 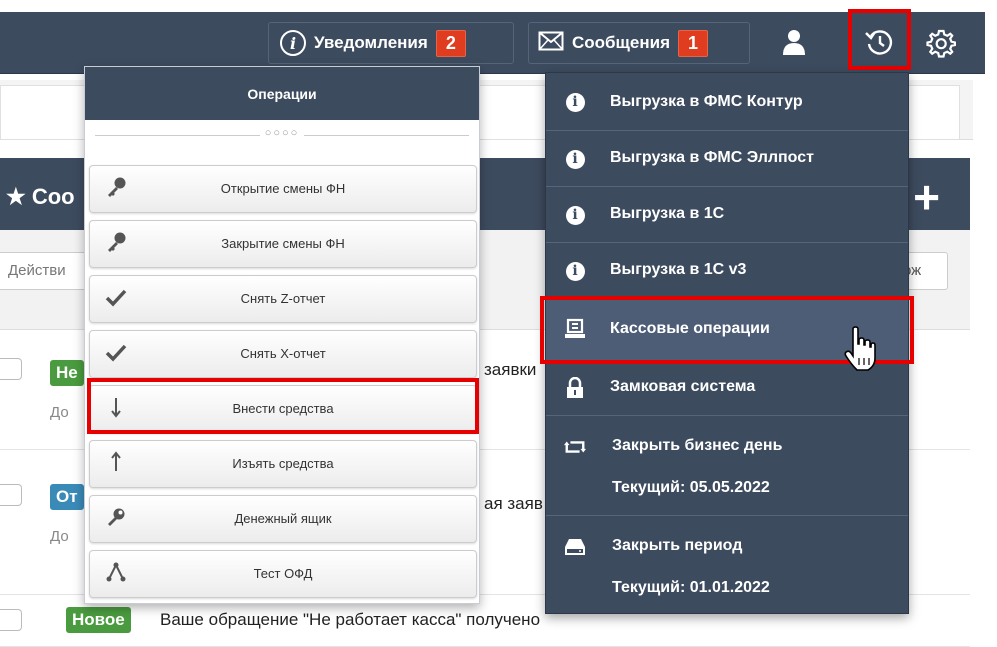 I want to click on menu-item-label: Замковая система, so click(x=683, y=386).